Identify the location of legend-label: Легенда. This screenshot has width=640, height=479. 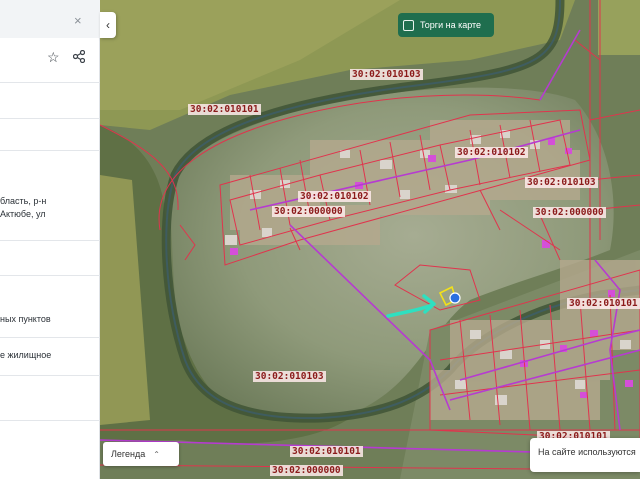
(128, 454).